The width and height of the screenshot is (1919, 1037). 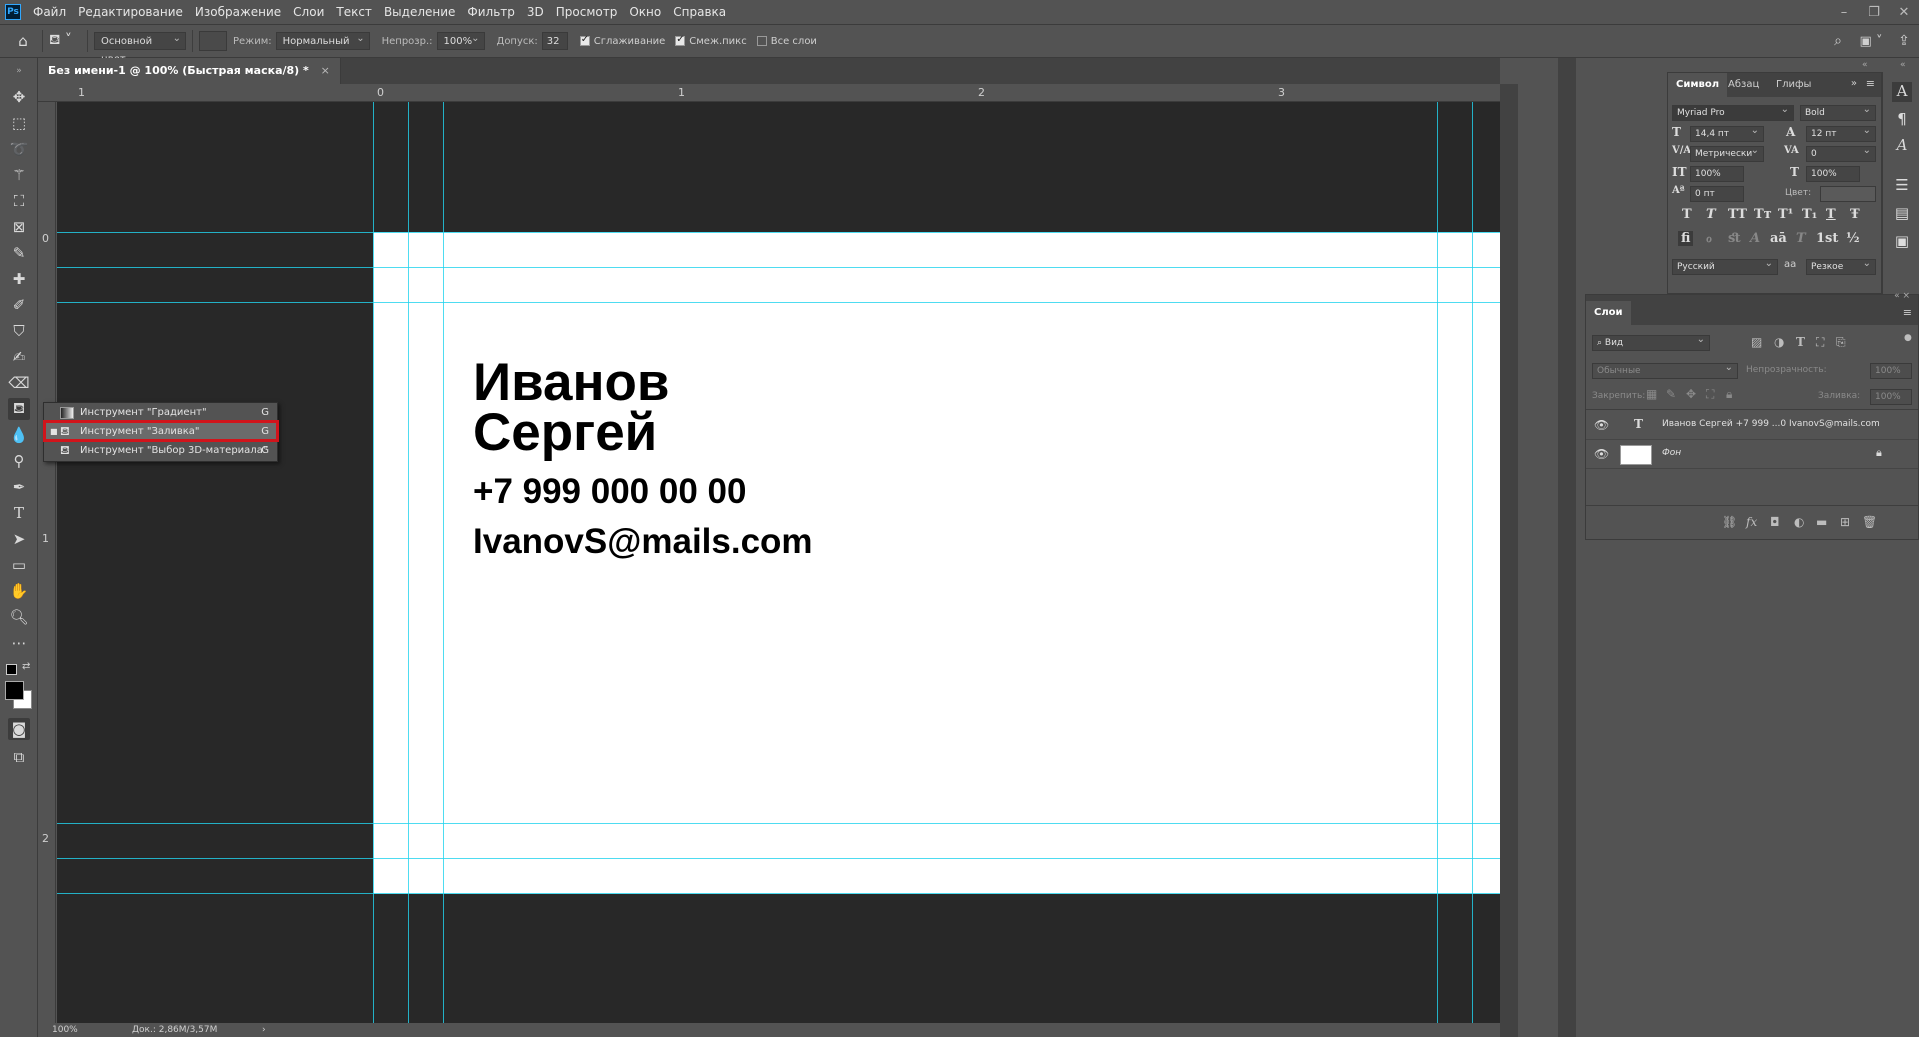 What do you see at coordinates (1779, 342) in the screenshot?
I see `filter-adjustment-icon: ◑` at bounding box center [1779, 342].